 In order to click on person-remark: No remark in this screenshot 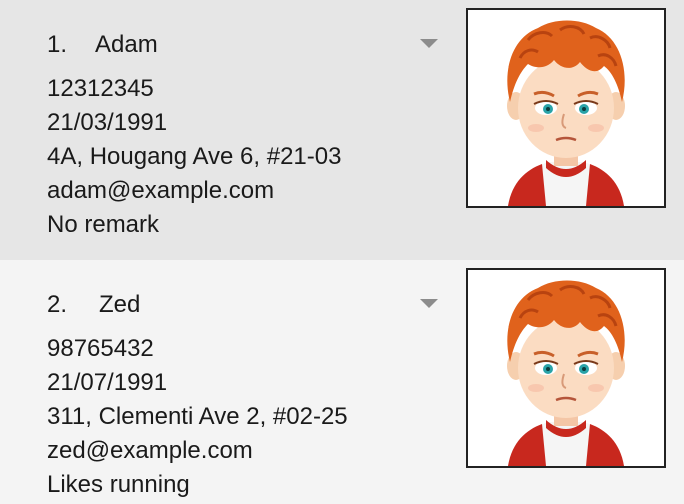, I will do `click(103, 224)`.